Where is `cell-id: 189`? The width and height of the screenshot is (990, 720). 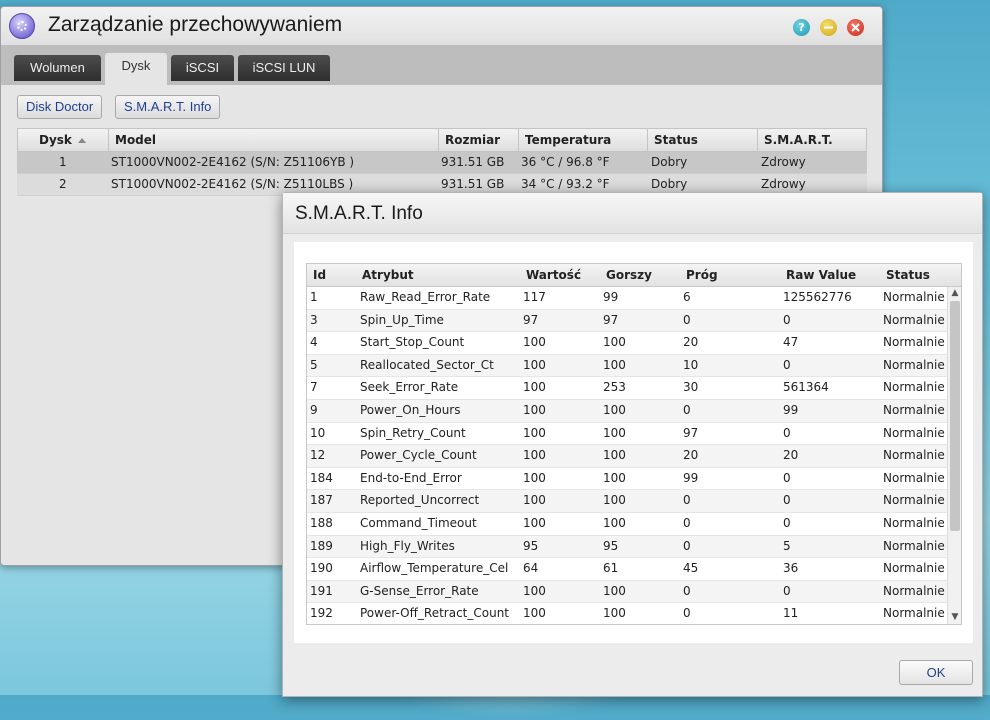
cell-id: 189 is located at coordinates (321, 545).